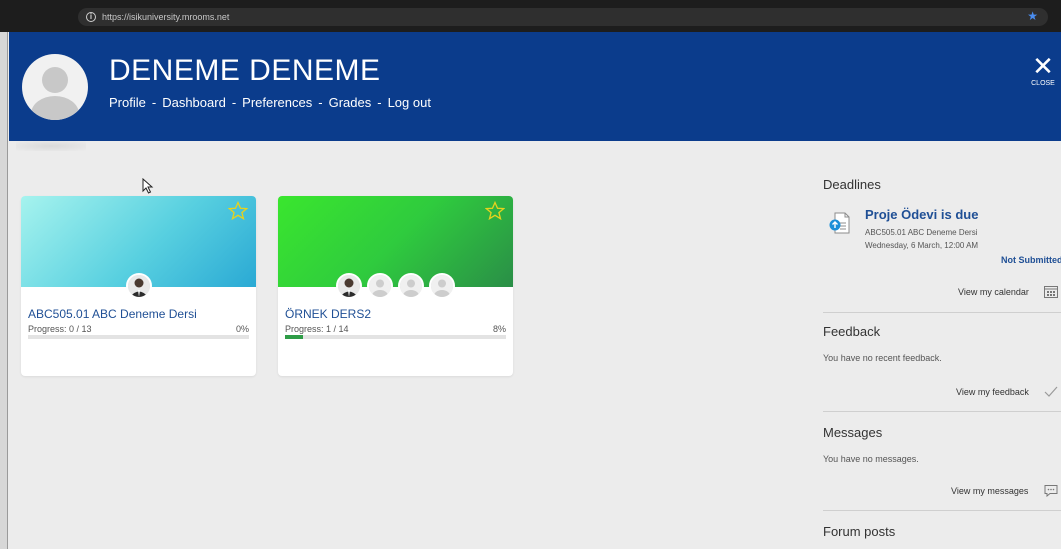  What do you see at coordinates (852, 331) in the screenshot?
I see `feedback-heading: Feedback` at bounding box center [852, 331].